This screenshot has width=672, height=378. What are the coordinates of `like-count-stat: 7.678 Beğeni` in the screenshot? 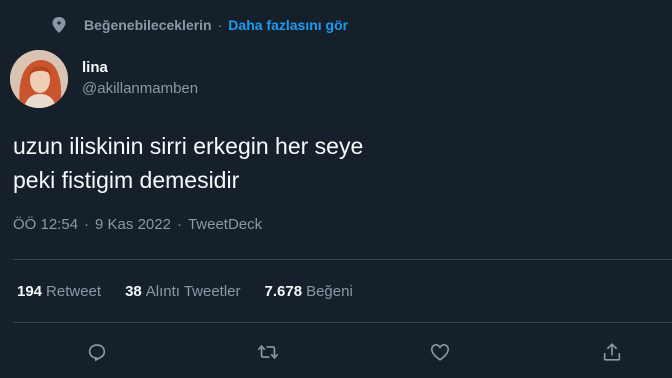 It's located at (309, 291).